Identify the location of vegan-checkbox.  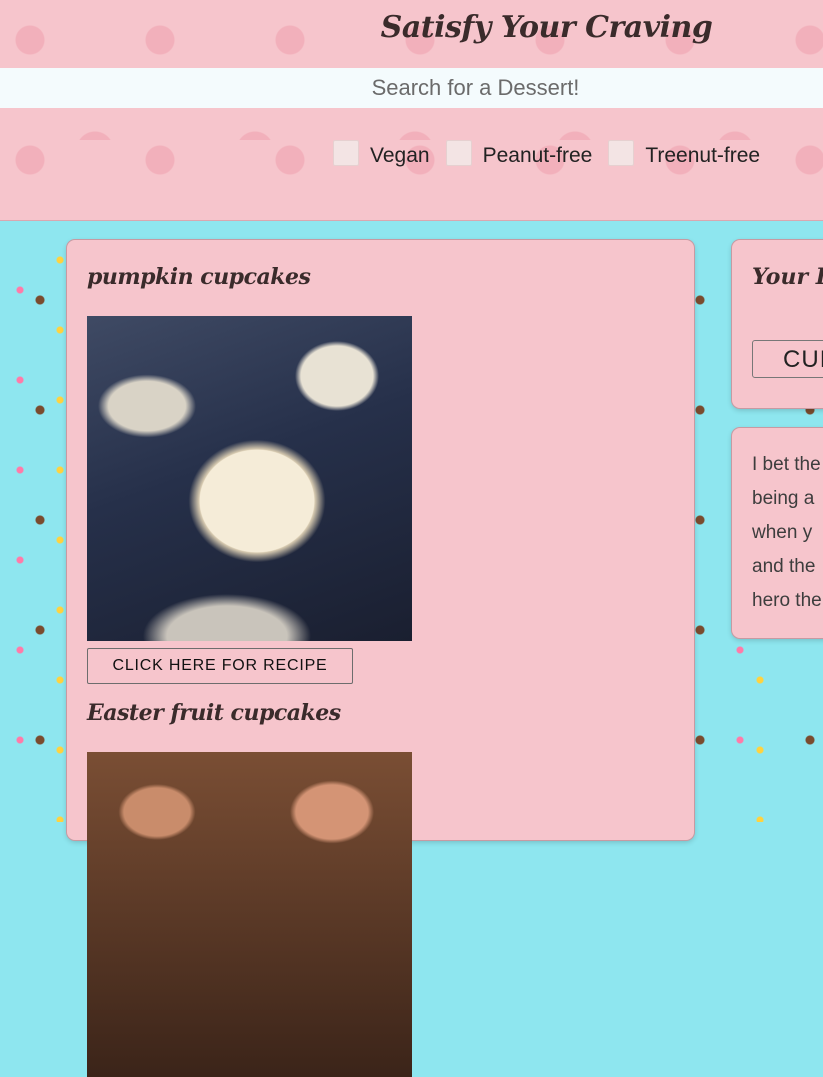
(346, 153).